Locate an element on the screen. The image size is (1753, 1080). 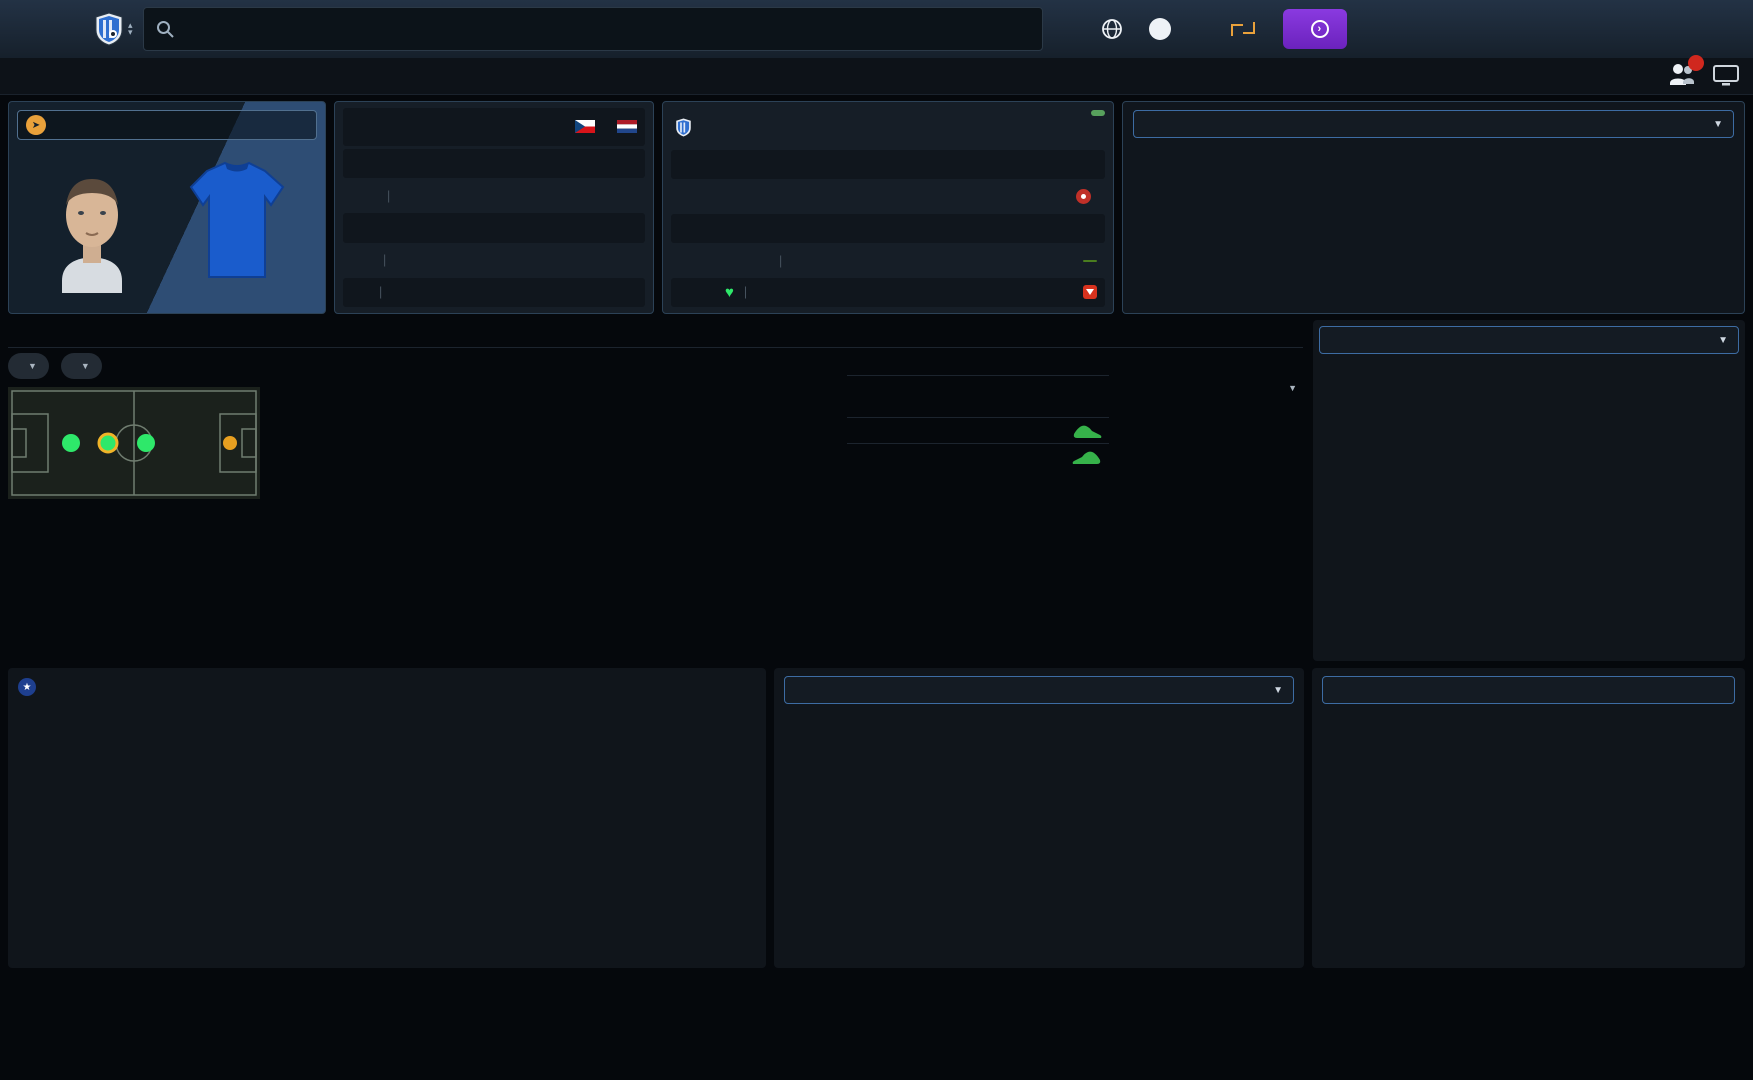
height-row is located at coordinates (978, 385).